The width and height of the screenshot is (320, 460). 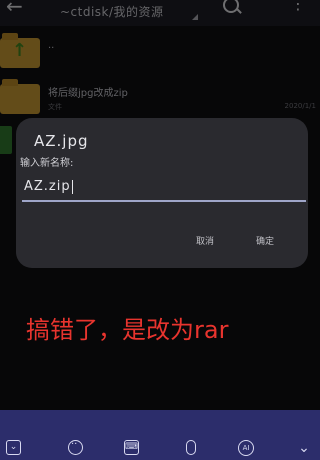 I want to click on keyboard-collapse-icon: ⌄, so click(x=13, y=447).